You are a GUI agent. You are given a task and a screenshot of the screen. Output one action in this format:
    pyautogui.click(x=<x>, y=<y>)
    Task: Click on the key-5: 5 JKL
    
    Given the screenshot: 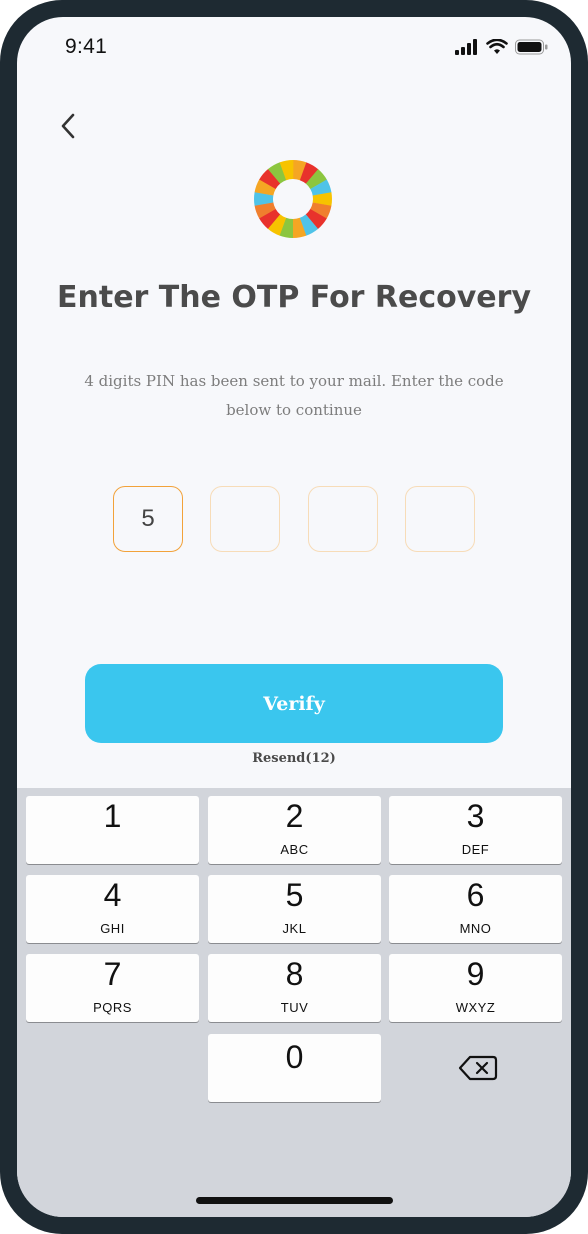 What is the action you would take?
    pyautogui.click(x=294, y=909)
    